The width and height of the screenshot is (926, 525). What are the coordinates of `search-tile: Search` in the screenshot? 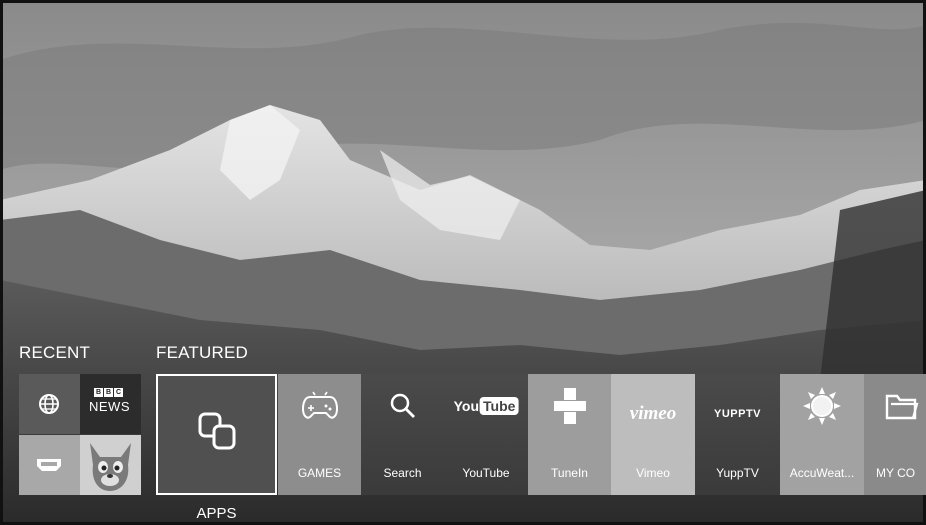 It's located at (402, 434).